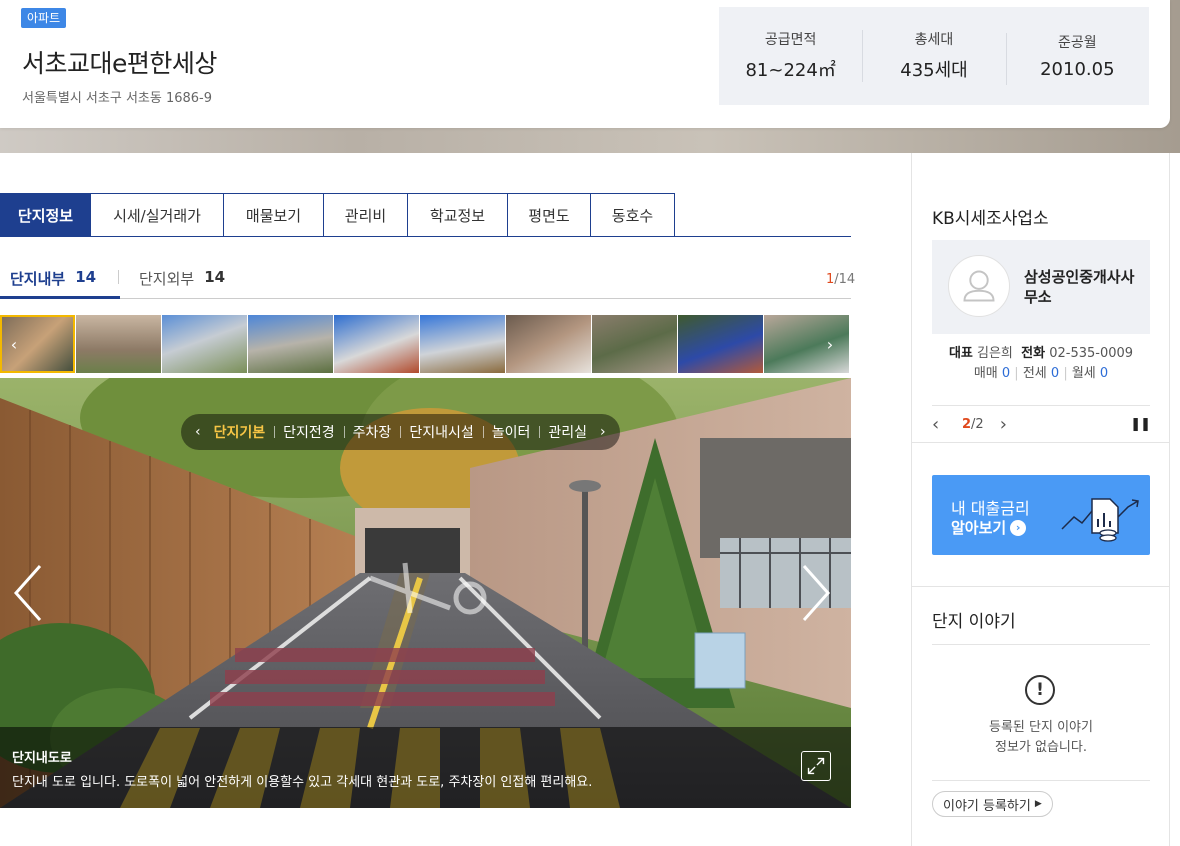 Image resolution: width=1180 pixels, height=846 pixels. What do you see at coordinates (1077, 42) in the screenshot?
I see `stat-label: 준공월` at bounding box center [1077, 42].